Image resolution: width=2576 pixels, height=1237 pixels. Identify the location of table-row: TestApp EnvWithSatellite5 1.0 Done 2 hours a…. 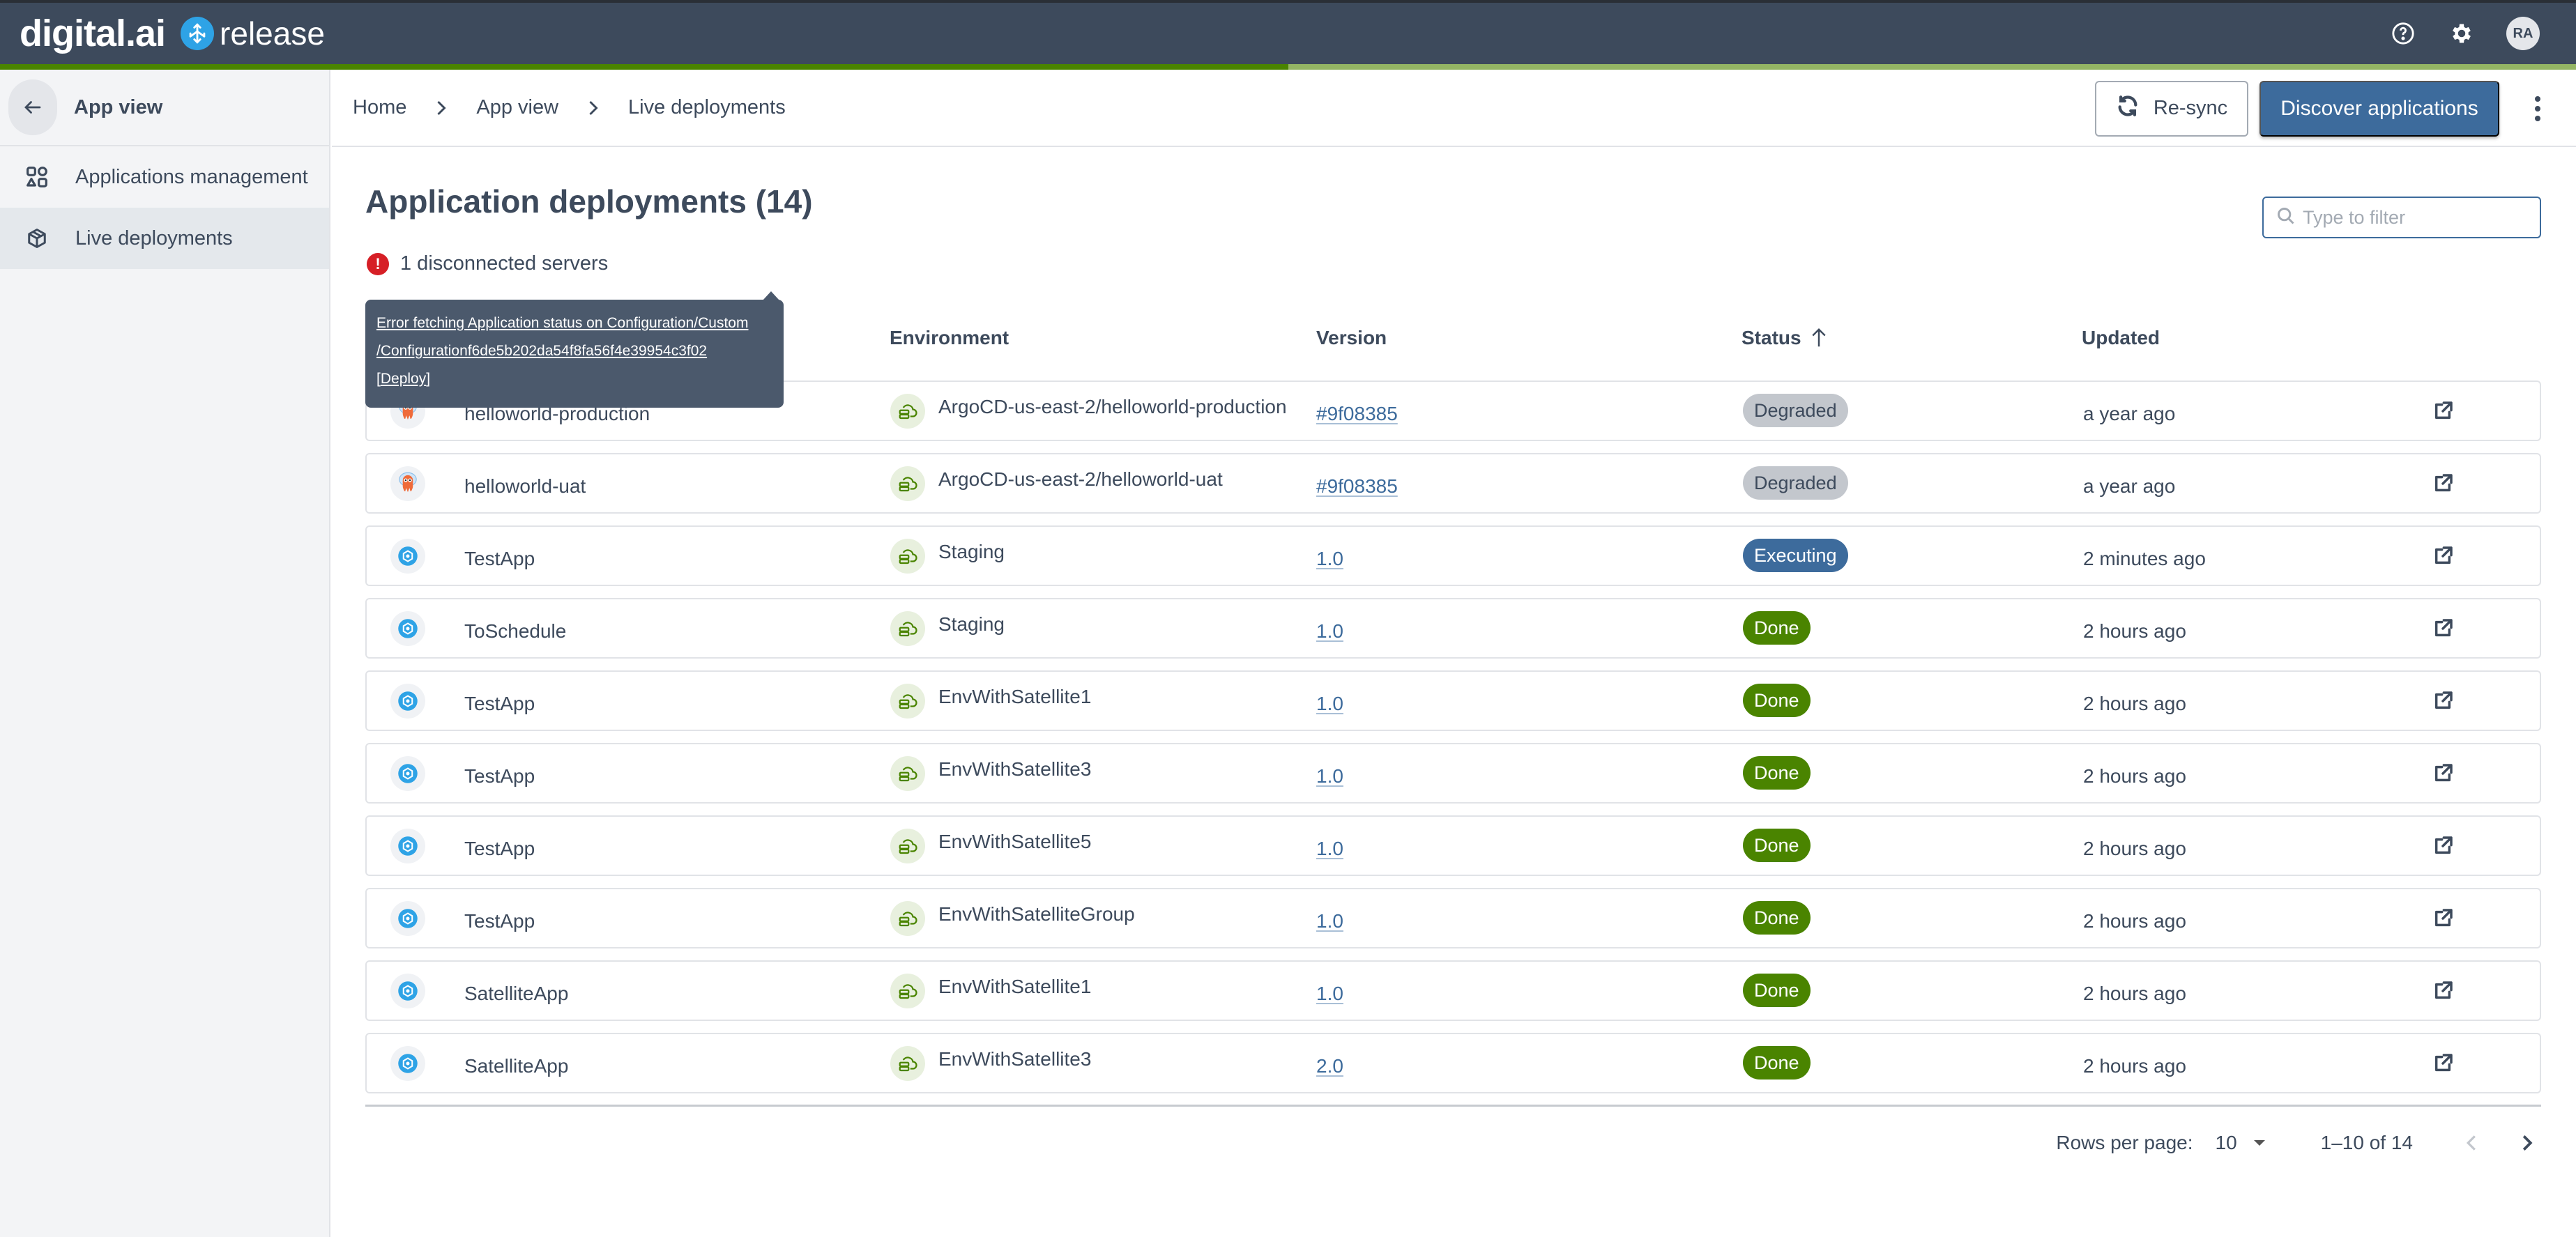
(1453, 846).